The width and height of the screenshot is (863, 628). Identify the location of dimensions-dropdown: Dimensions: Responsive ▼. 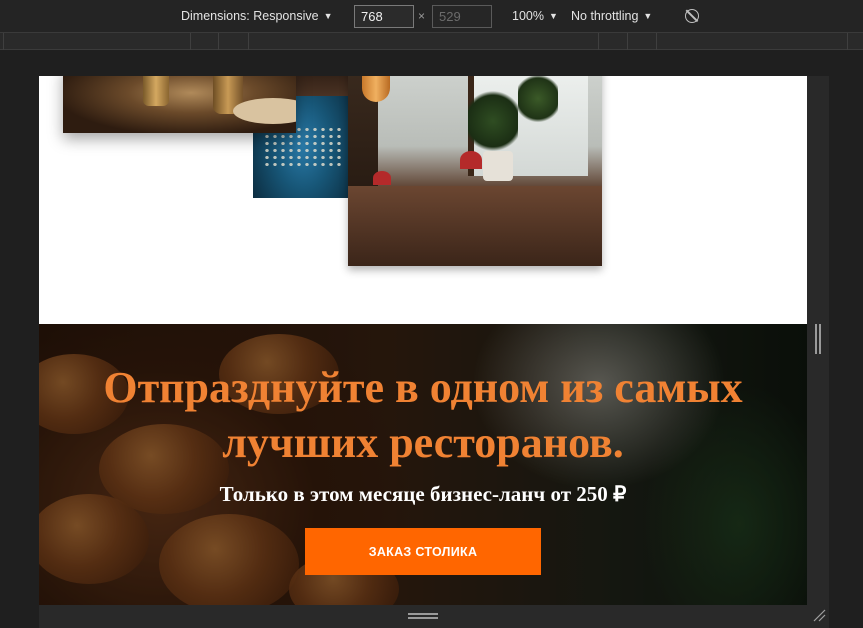
(256, 16).